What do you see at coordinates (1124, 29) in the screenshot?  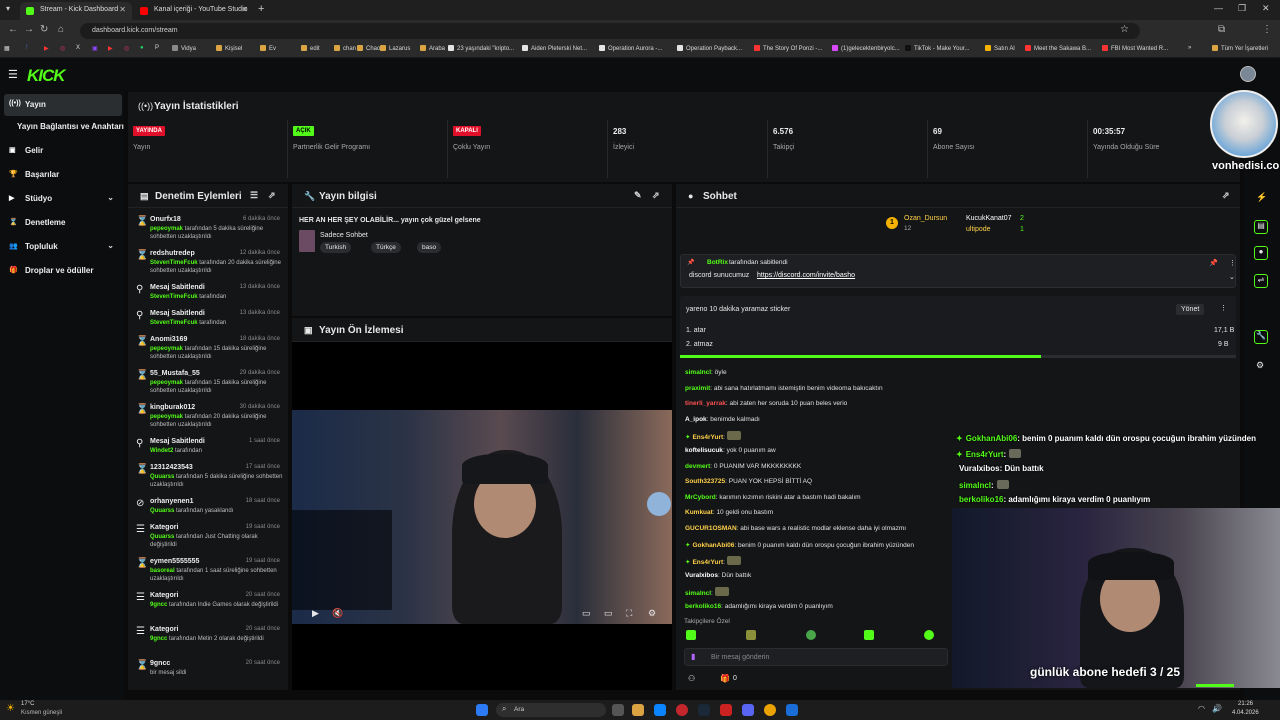 I see `bookmark-star-icon: ☆` at bounding box center [1124, 29].